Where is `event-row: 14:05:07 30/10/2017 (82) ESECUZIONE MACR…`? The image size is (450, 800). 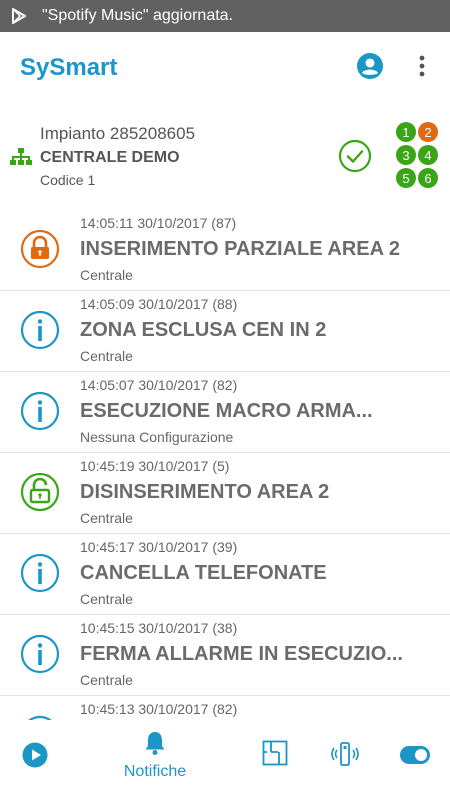 event-row: 14:05:07 30/10/2017 (82) ESECUZIONE MACR… is located at coordinates (225, 412).